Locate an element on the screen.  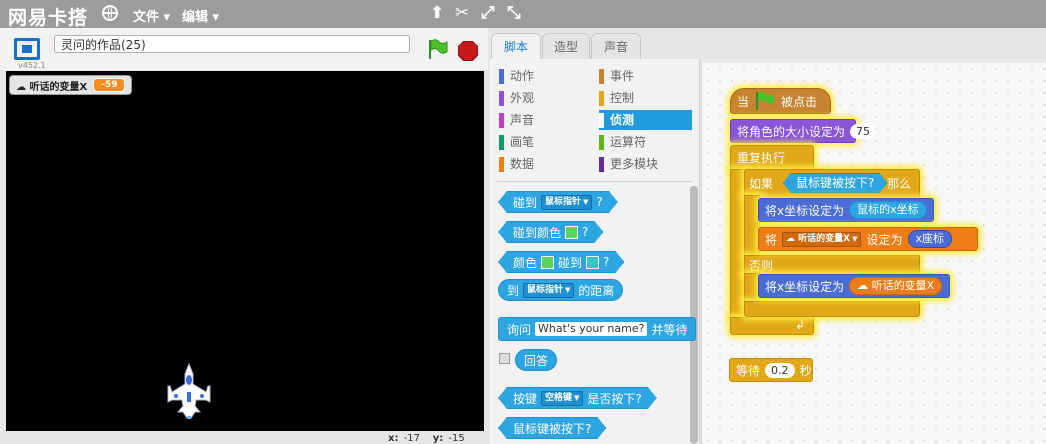
category-pen: 画笔 is located at coordinates (545, 142).